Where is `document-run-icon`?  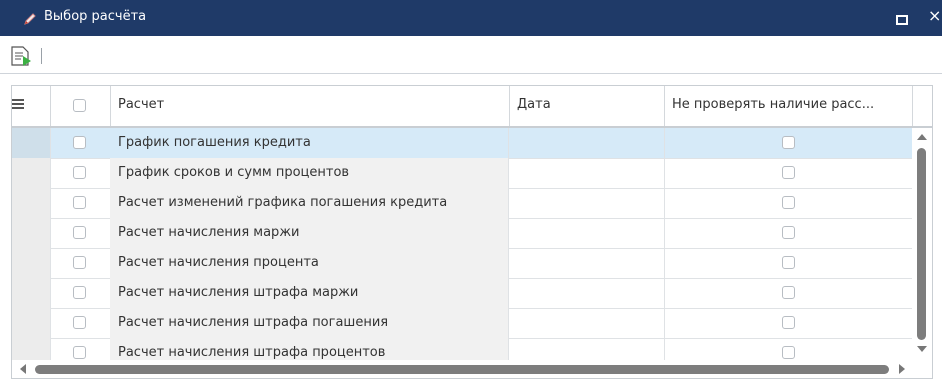
document-run-icon is located at coordinates (21, 56).